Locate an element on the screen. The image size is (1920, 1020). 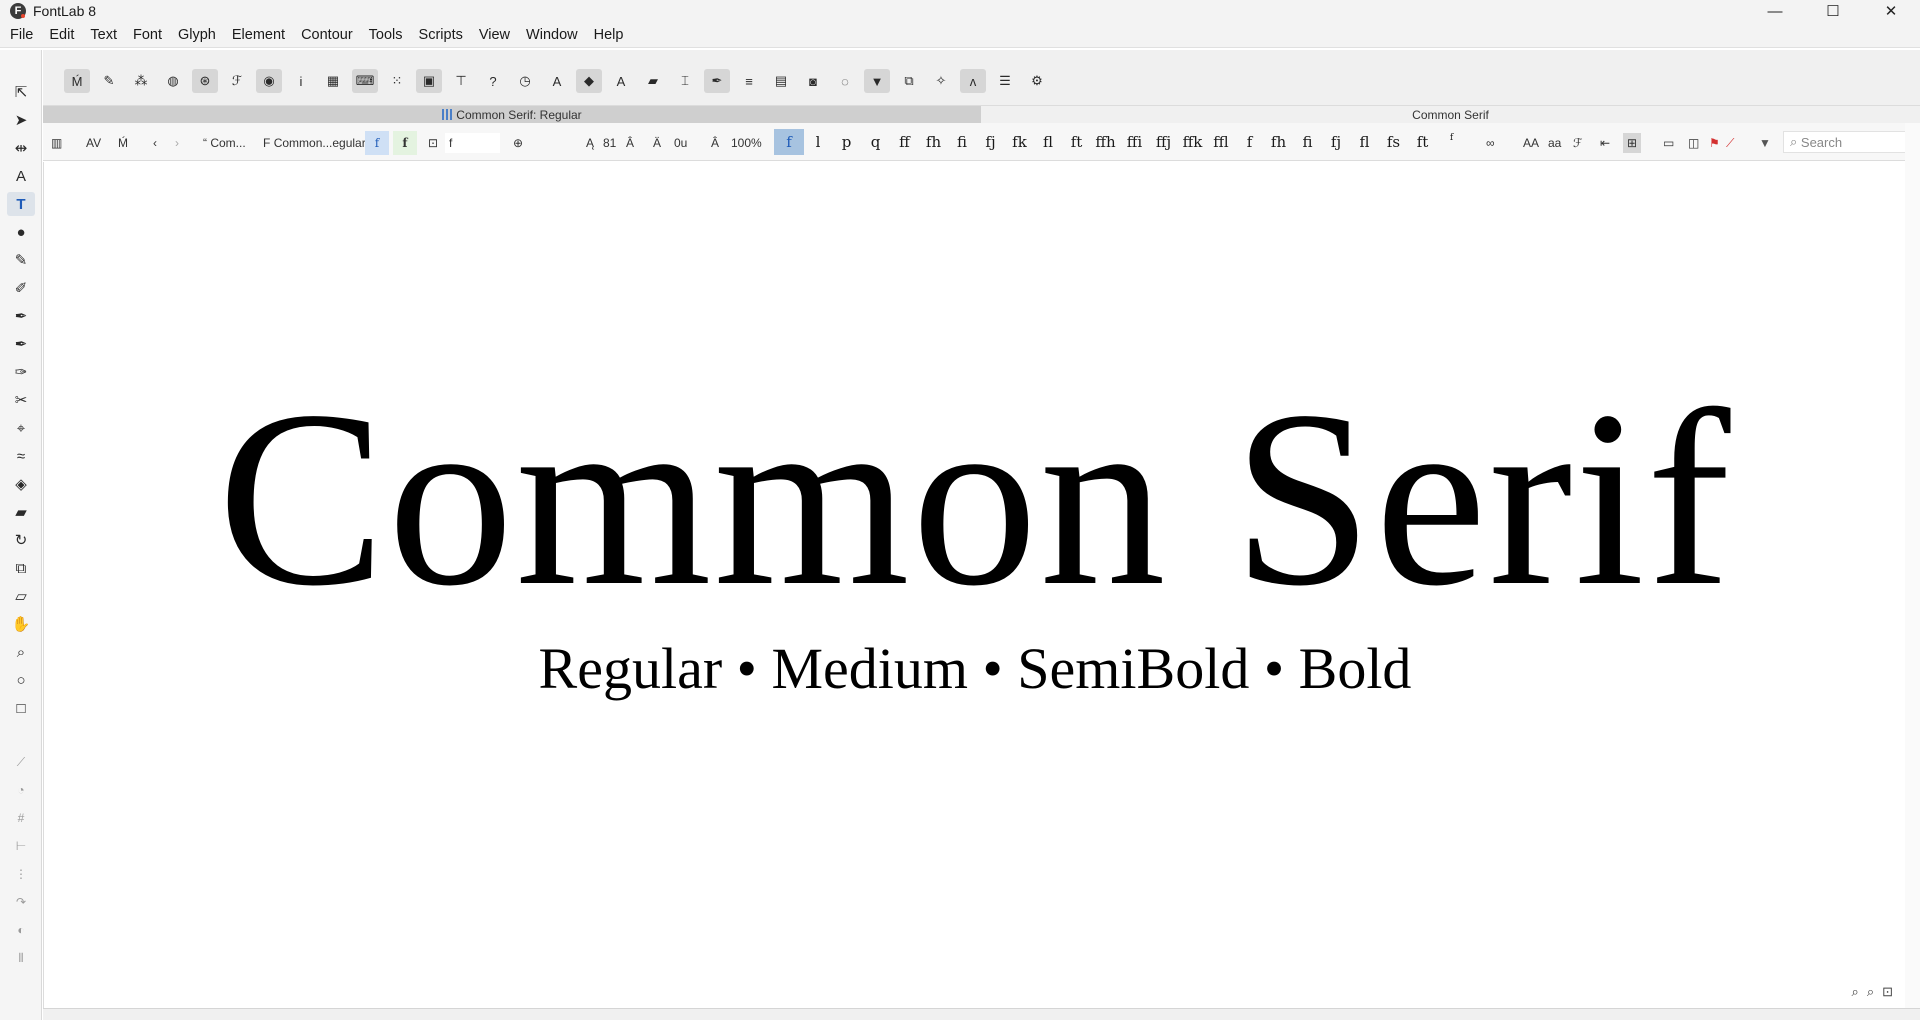
link-icon: ⊕ is located at coordinates (518, 143).